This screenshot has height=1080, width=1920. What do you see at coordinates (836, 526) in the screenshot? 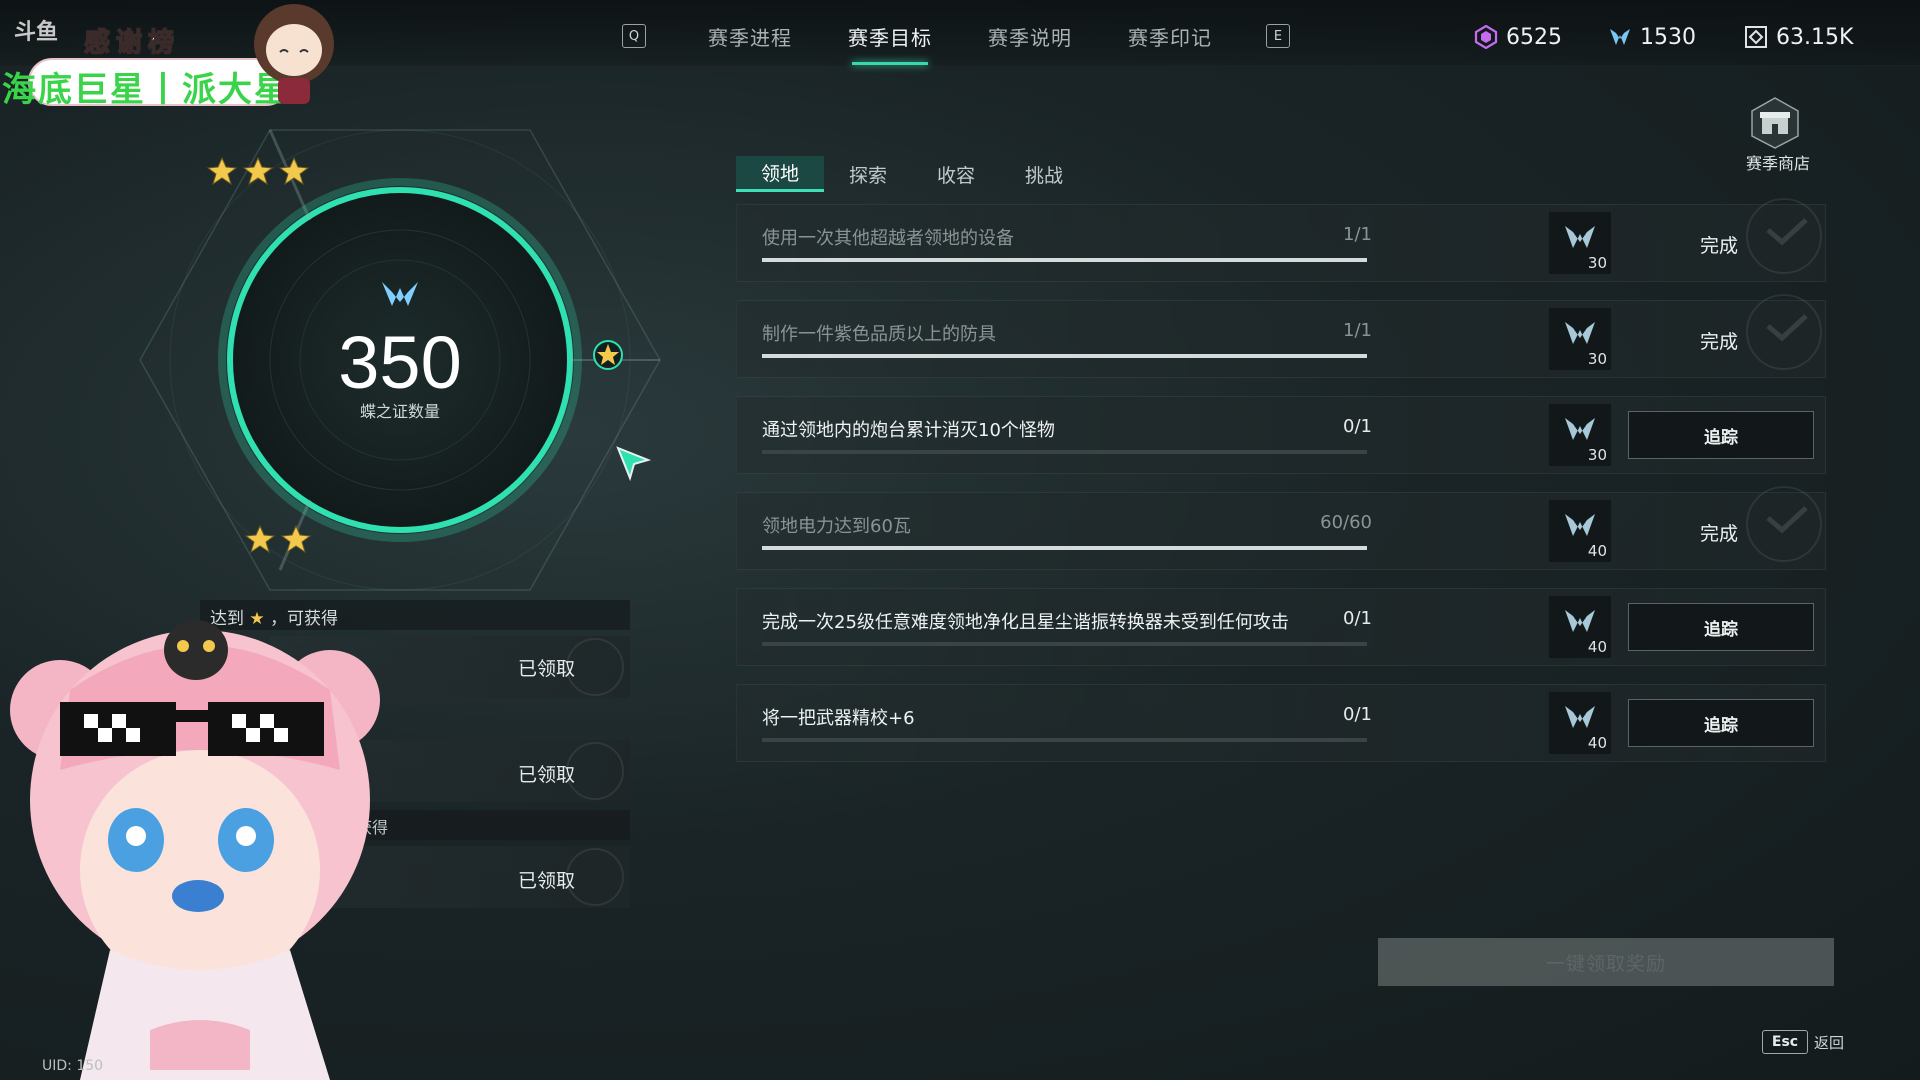
I see `task-title: 领地电力达到60瓦` at bounding box center [836, 526].